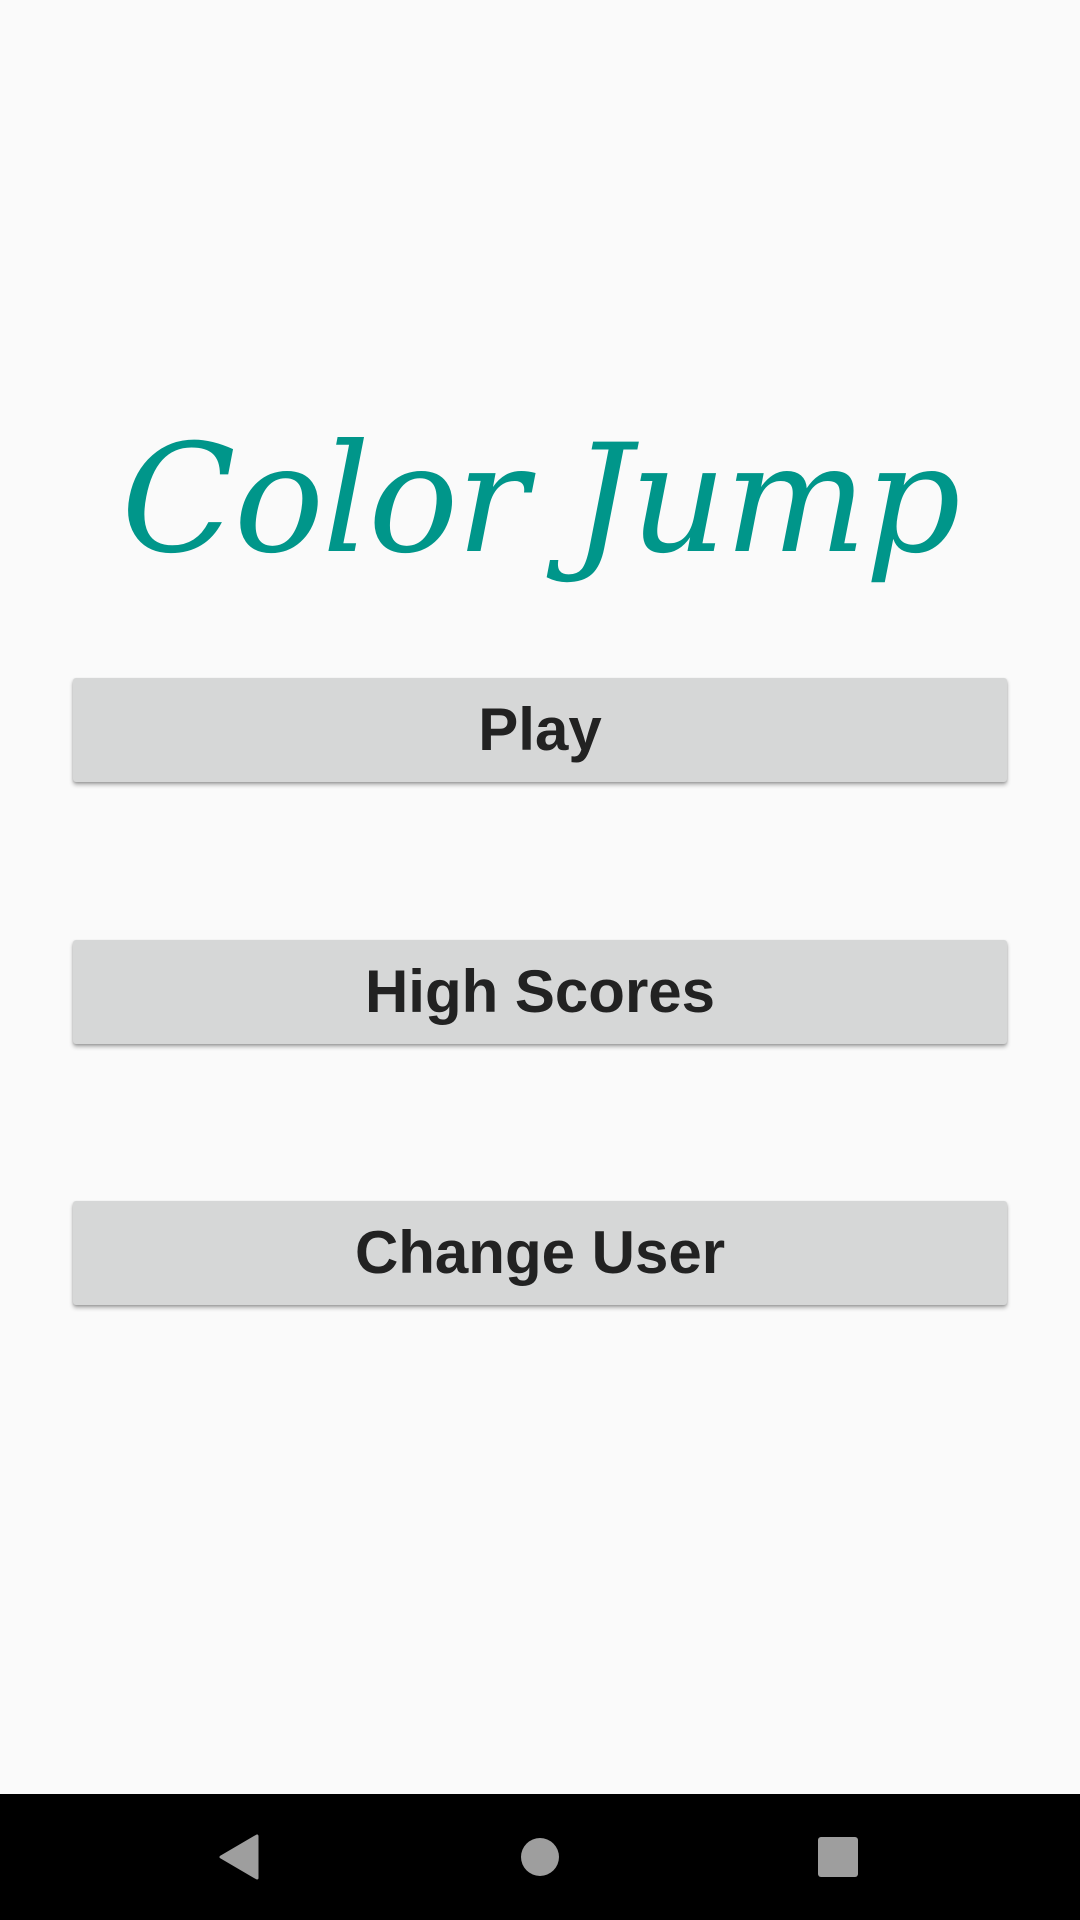  I want to click on back-button, so click(240, 1857).